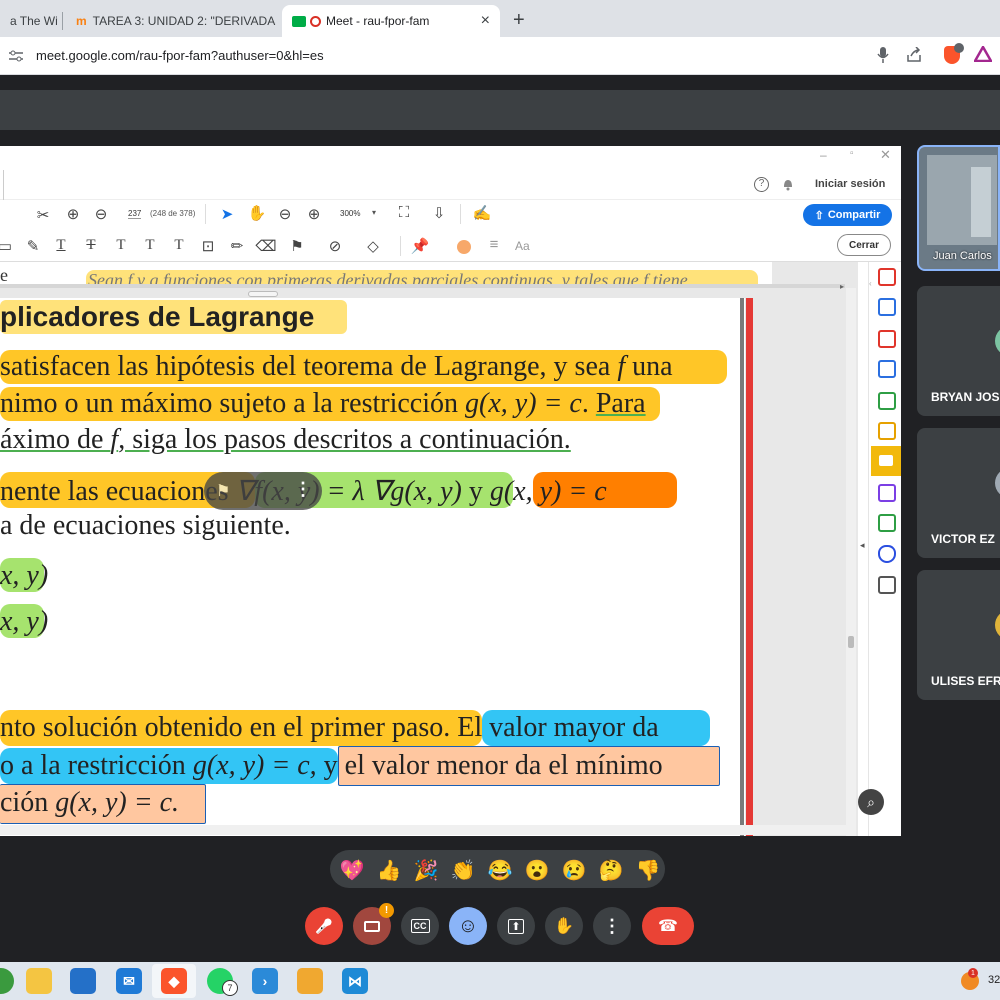  Describe the element at coordinates (24, 621) in the screenshot. I see `equation-line: x, y)` at that location.